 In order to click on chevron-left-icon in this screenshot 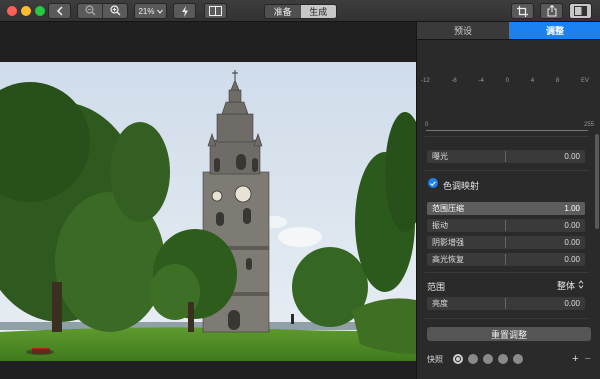, I will do `click(60, 11)`.